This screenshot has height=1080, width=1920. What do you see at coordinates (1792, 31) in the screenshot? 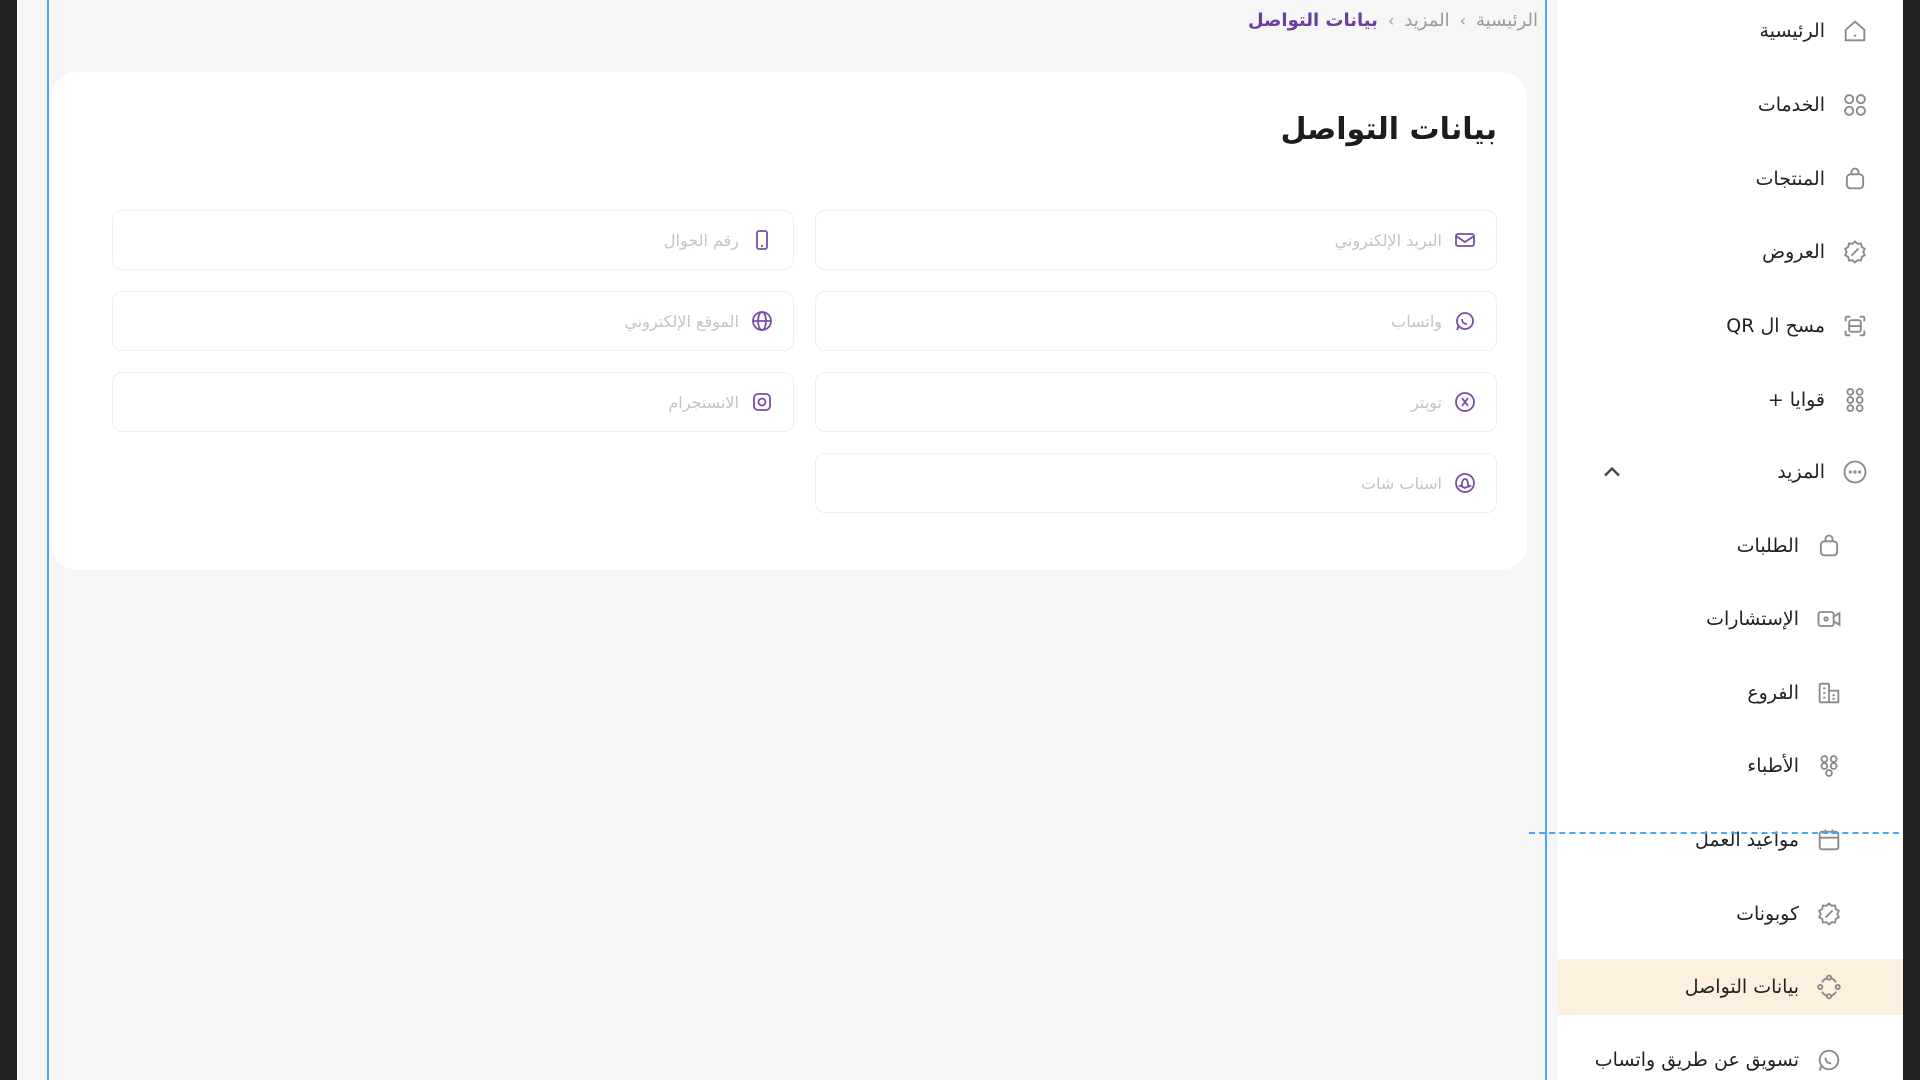
I see `sidebar-item-label: الرئيسية` at bounding box center [1792, 31].